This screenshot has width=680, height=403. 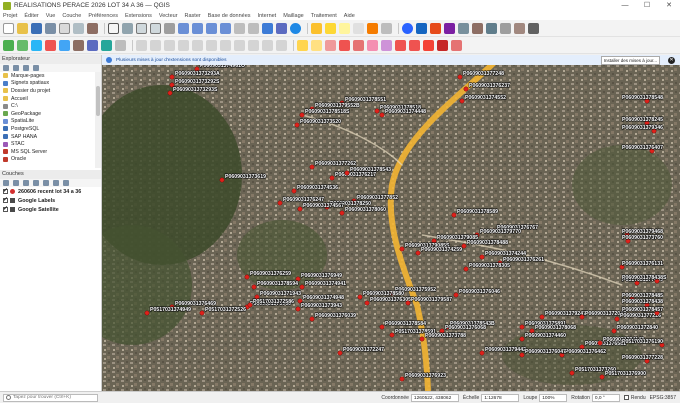 I want to click on add-delimited-text-icon, so click(x=50, y=45).